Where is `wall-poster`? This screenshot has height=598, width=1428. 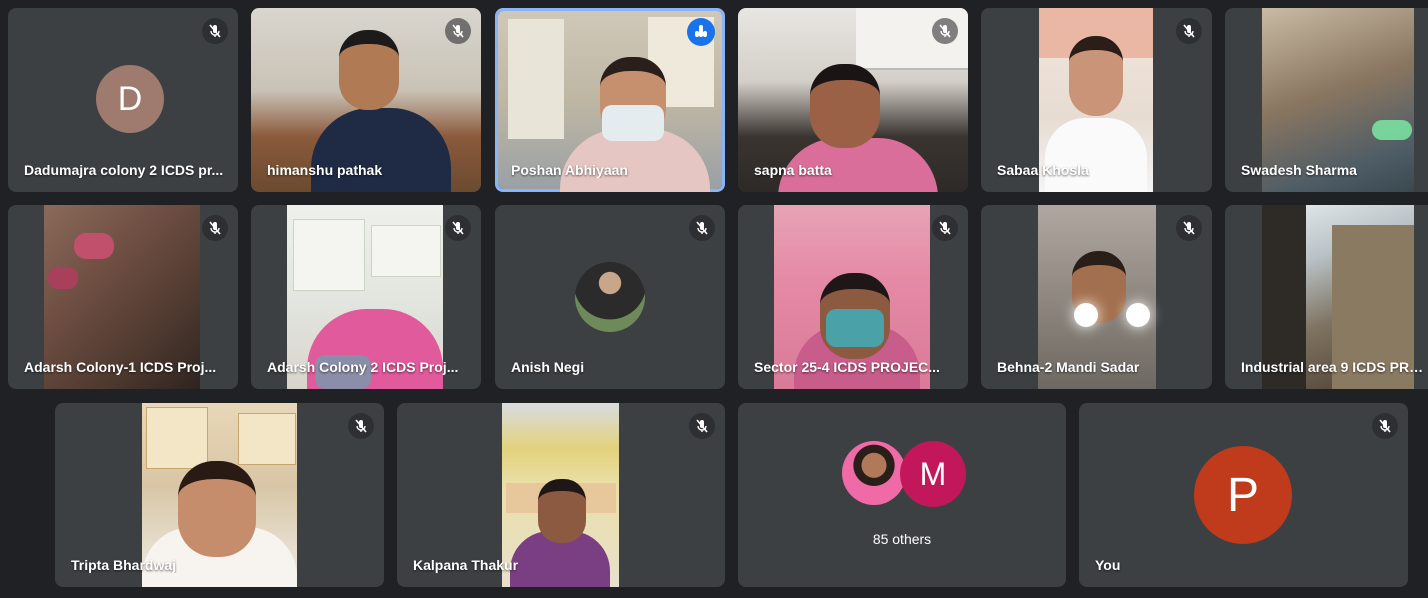
wall-poster is located at coordinates (536, 79).